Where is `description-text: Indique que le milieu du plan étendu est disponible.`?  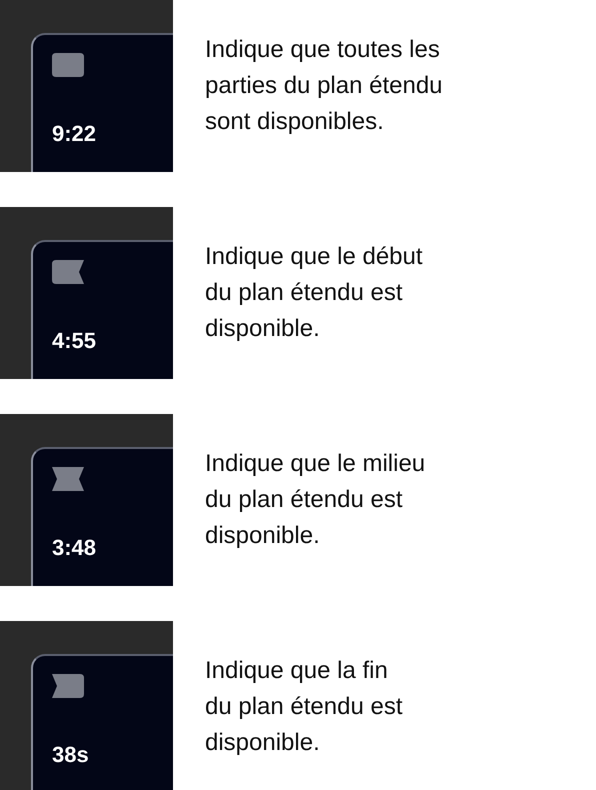 description-text: Indique que le milieu du plan étendu est disponible. is located at coordinates (315, 500).